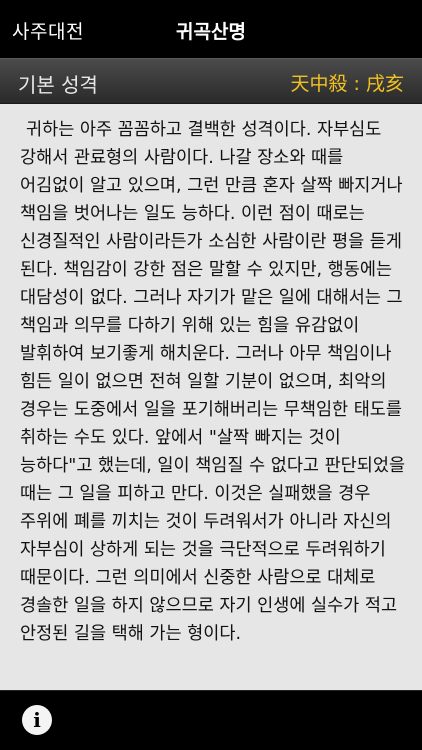 This screenshot has width=422, height=750. I want to click on section-title: 기본 성격, so click(58, 85).